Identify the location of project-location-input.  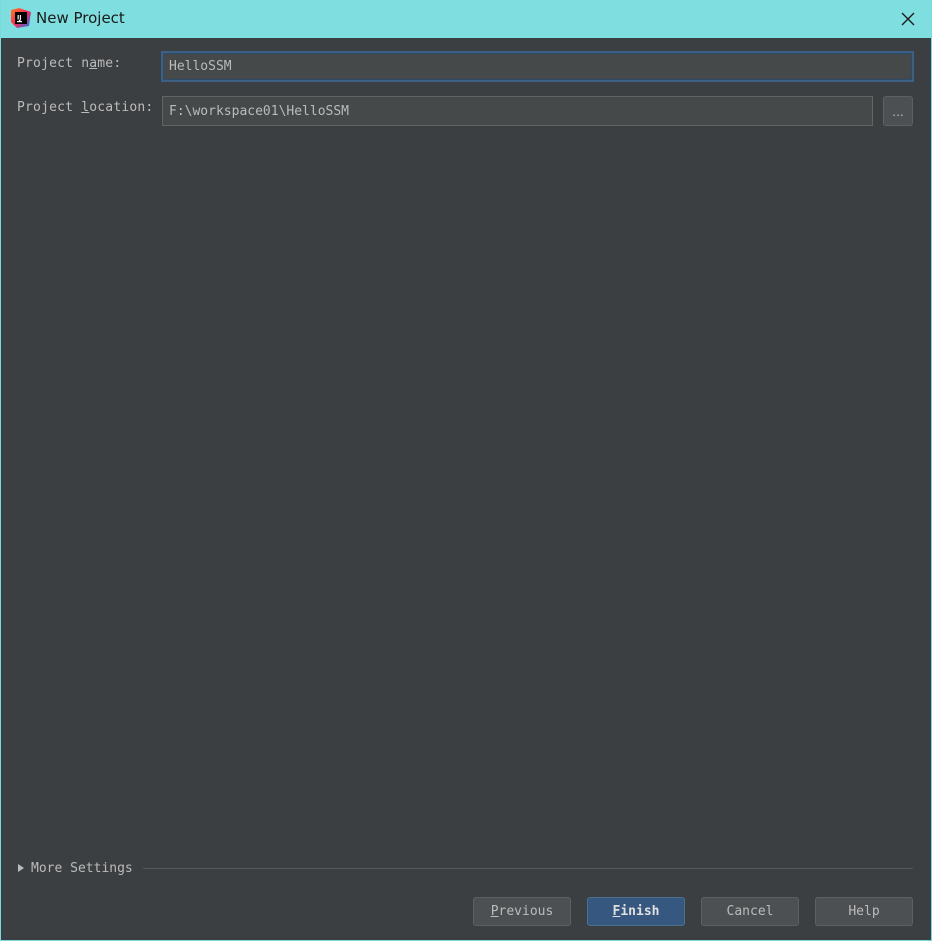
(517, 111).